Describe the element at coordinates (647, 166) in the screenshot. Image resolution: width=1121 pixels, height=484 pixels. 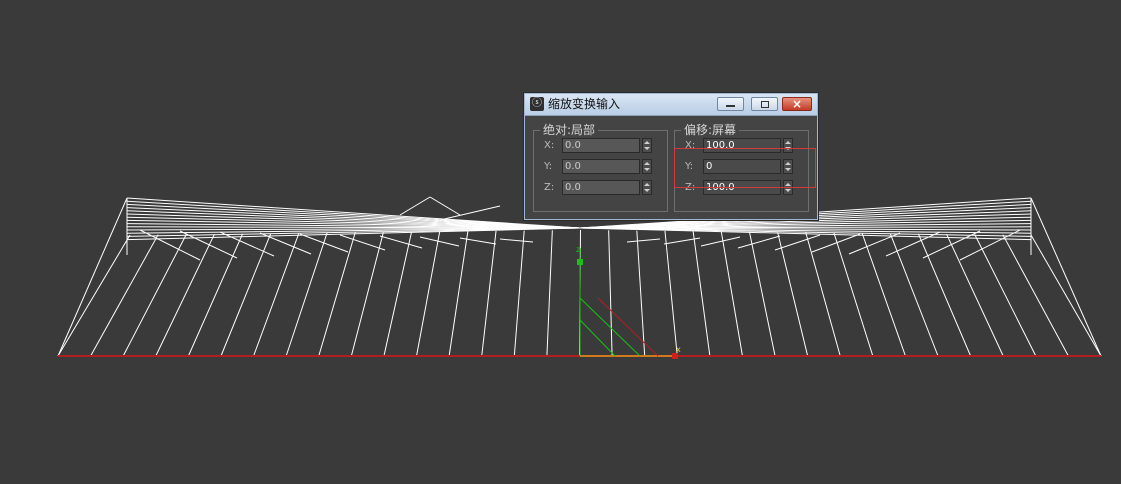
I see `absolute-y-spinner` at that location.